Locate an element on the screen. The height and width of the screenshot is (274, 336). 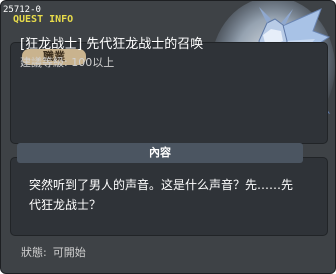
quest-info-title: QUEST INFO is located at coordinates (43, 19).